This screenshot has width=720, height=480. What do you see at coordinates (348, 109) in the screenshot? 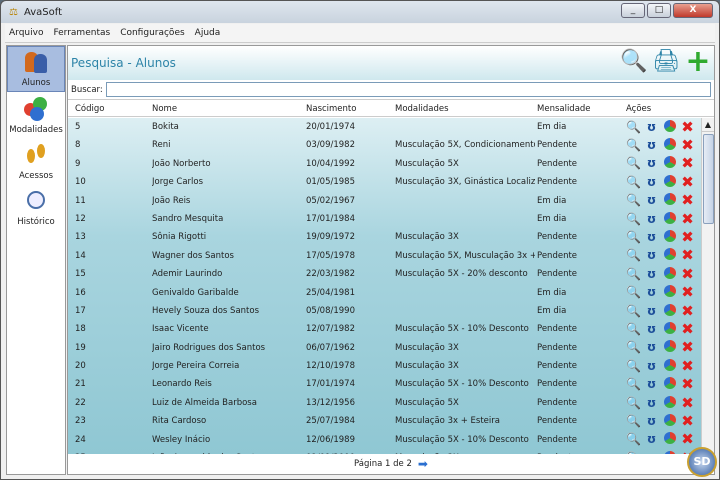
I see `column-header-nascimento: Nascimento` at bounding box center [348, 109].